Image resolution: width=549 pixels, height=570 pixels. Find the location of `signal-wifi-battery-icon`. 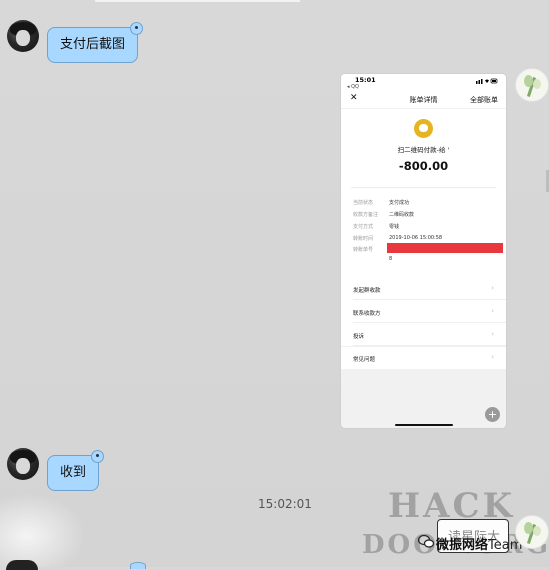

signal-wifi-battery-icon is located at coordinates (487, 81).